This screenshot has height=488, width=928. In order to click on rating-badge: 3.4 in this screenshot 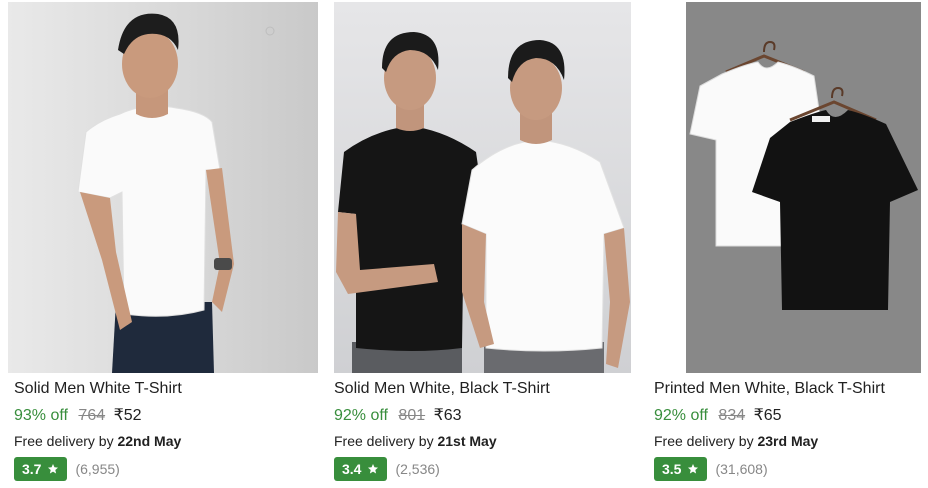, I will do `click(361, 469)`.